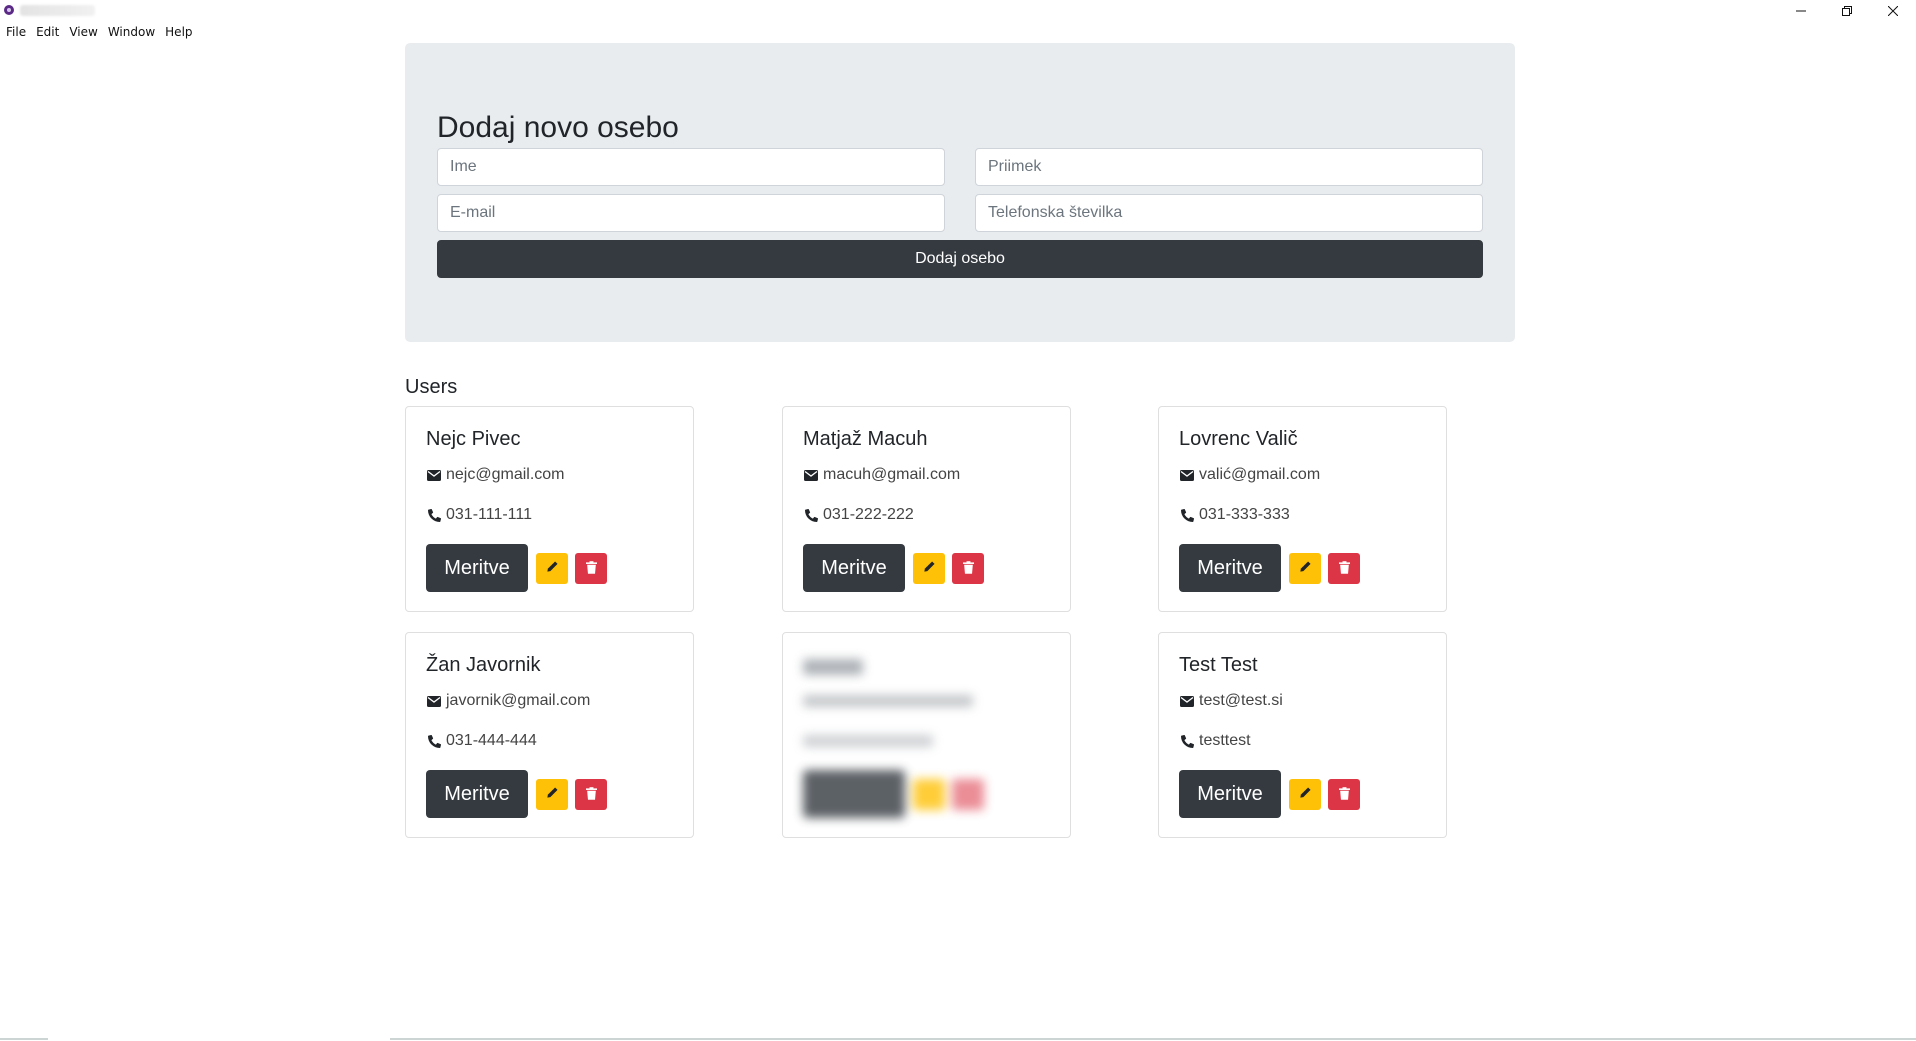 The image size is (1916, 1041). I want to click on user-phone-line: 031-111-111, so click(479, 515).